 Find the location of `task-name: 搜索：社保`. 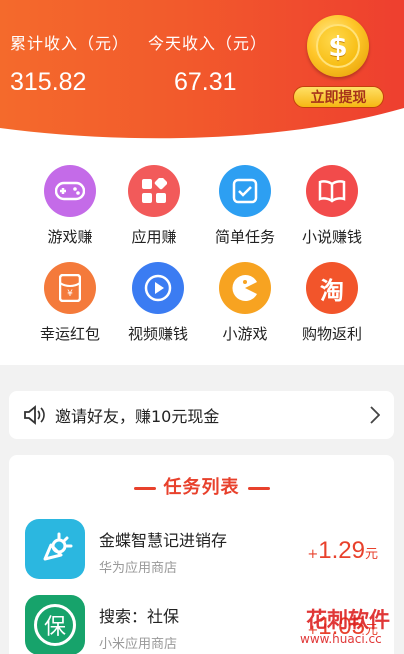

task-name: 搜索：社保 is located at coordinates (139, 616).